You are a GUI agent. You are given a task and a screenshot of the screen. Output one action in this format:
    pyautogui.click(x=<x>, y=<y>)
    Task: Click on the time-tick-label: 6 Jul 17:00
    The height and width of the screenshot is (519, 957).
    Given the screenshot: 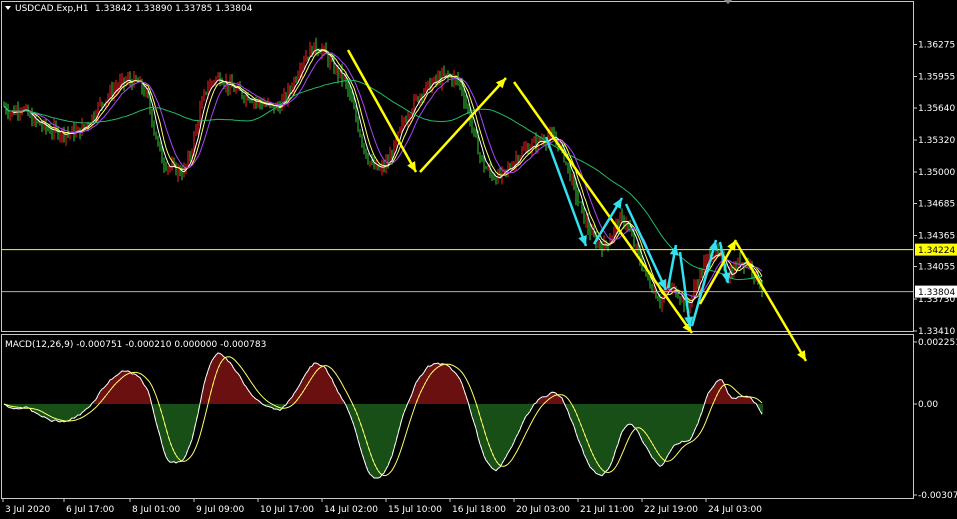 What is the action you would take?
    pyautogui.click(x=90, y=510)
    